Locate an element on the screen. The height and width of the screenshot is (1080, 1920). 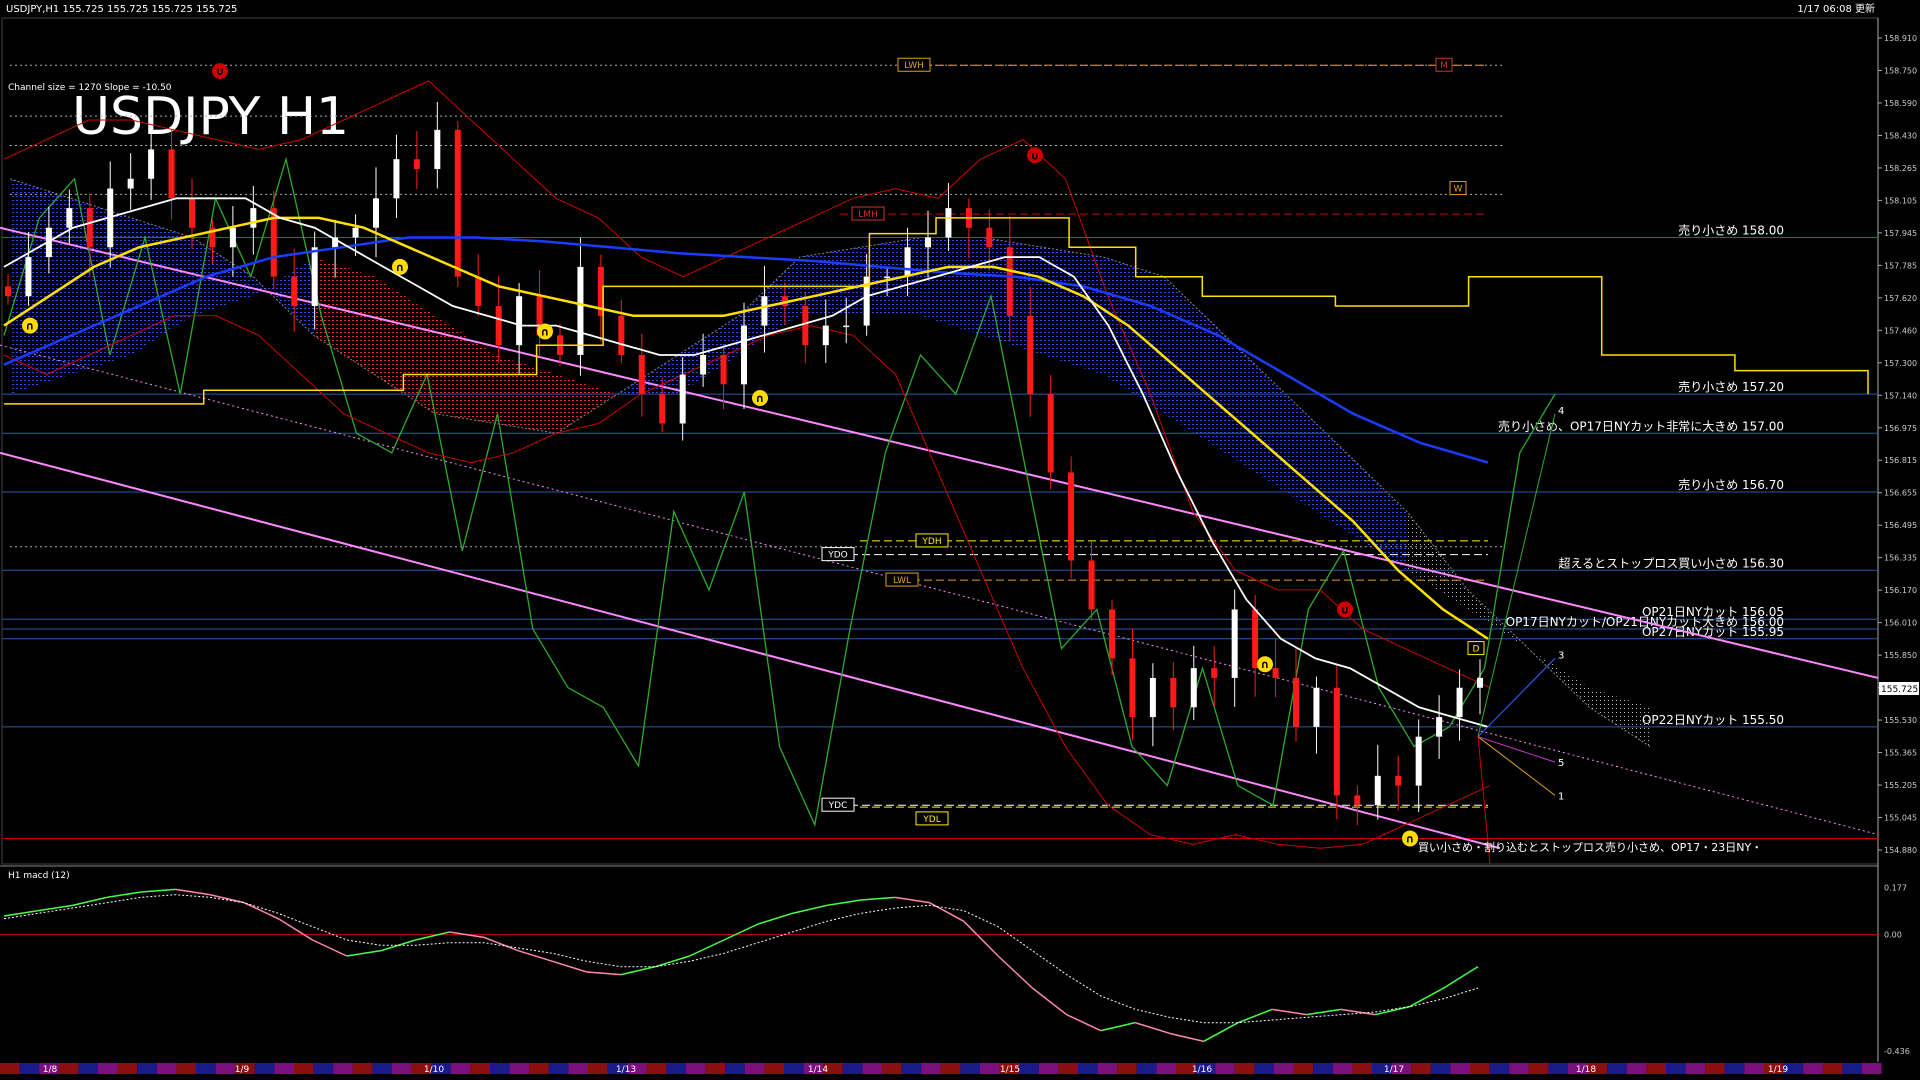
level-label: 超えるとストップロス買い小さめ 156.30 is located at coordinates (1671, 562).